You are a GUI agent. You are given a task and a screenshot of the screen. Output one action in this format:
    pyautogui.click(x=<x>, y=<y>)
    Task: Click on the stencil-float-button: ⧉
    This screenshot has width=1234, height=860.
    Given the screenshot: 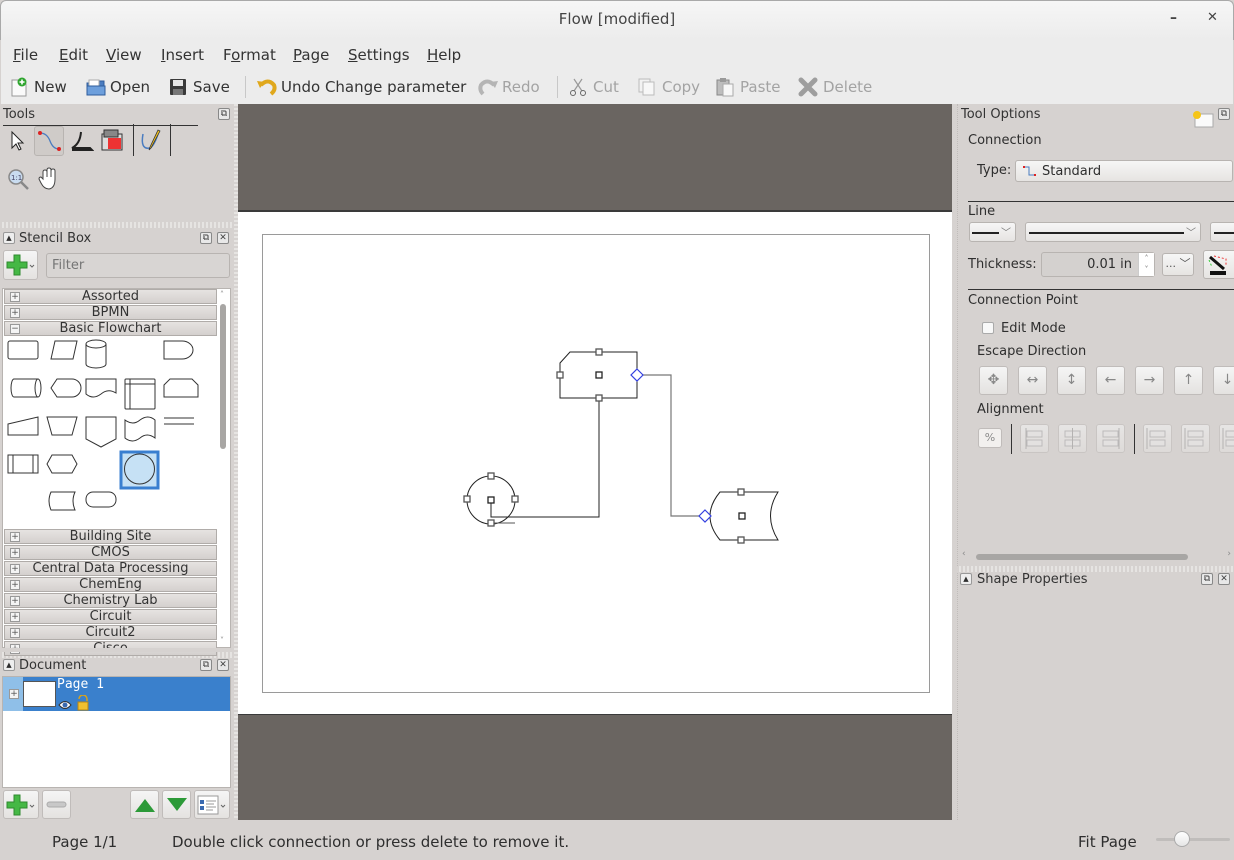 What is the action you would take?
    pyautogui.click(x=206, y=238)
    